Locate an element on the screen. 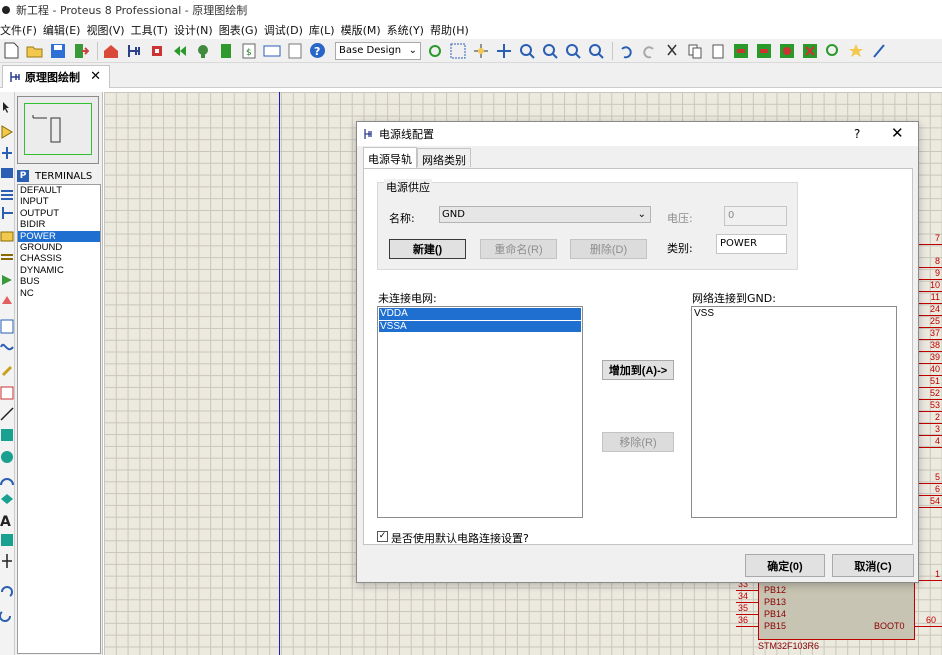 This screenshot has width=942, height=655. make-device-icon is located at coordinates (855, 50).